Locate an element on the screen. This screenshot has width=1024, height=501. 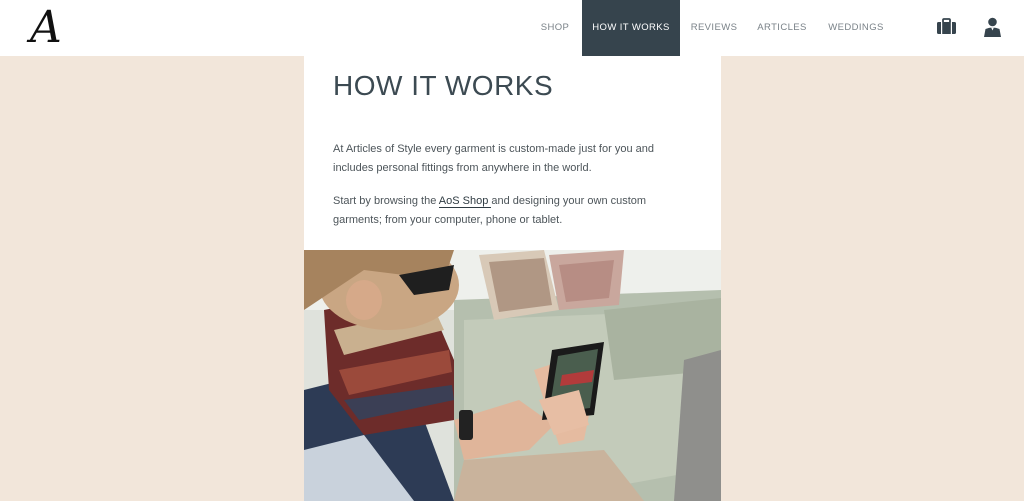
nav-shop: SHOP is located at coordinates (555, 28).